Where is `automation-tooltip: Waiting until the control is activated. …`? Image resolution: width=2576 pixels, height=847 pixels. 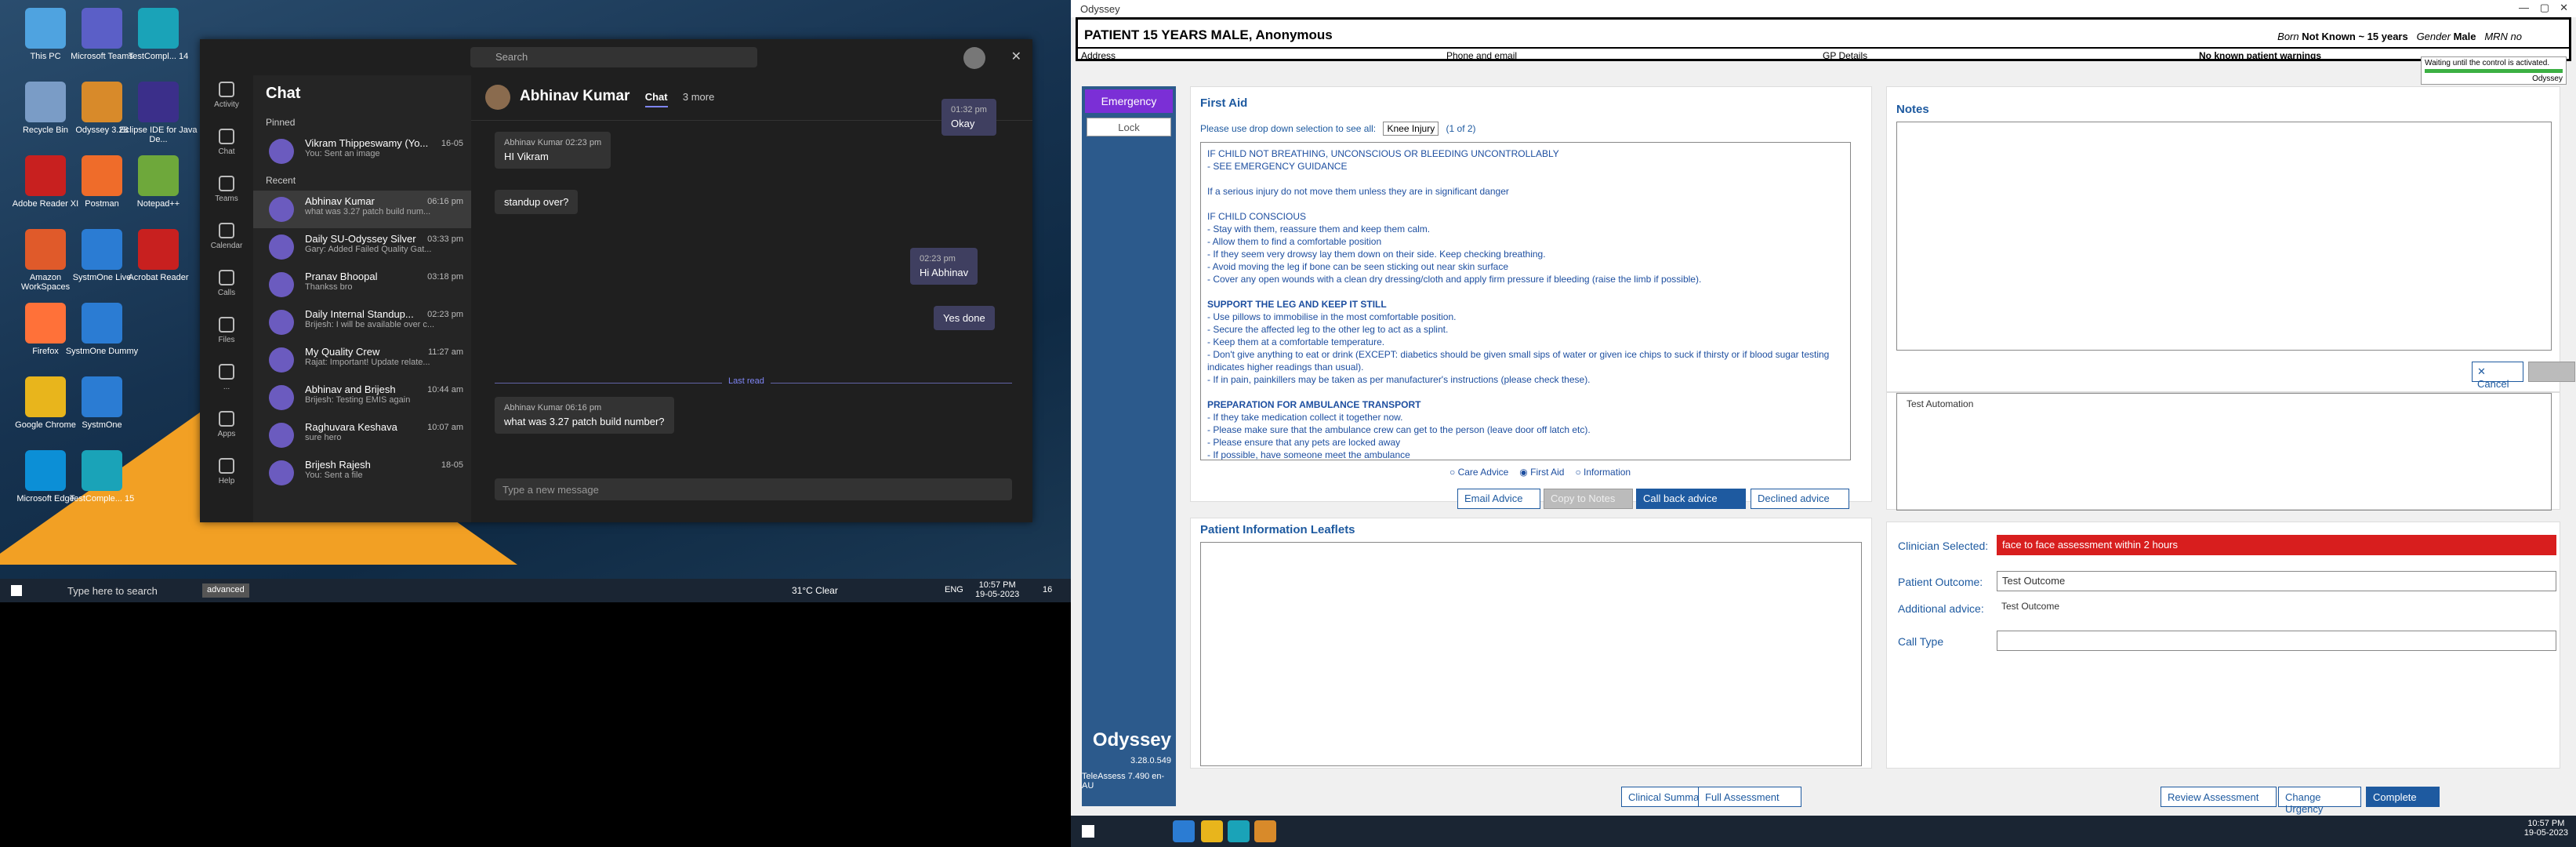
automation-tooltip: Waiting until the control is activated. … is located at coordinates (2494, 70).